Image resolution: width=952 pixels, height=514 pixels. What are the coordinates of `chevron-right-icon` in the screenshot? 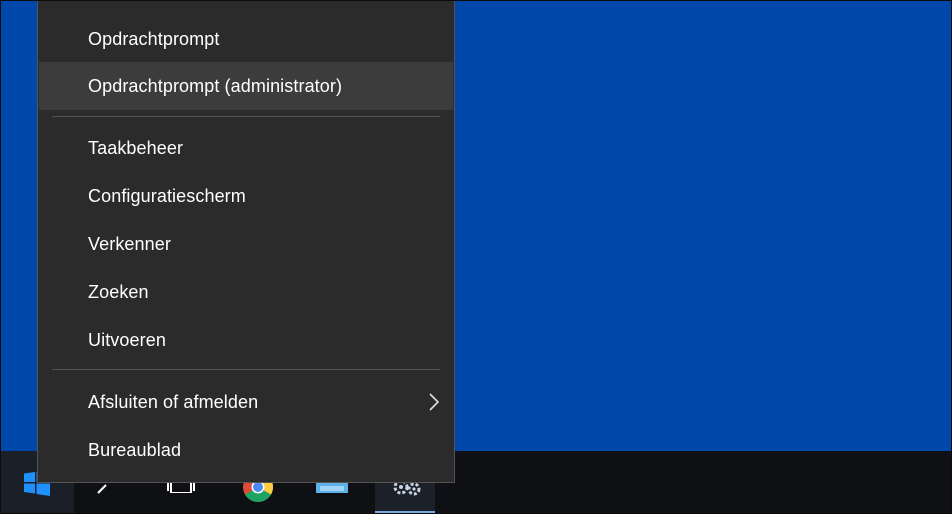 It's located at (434, 402).